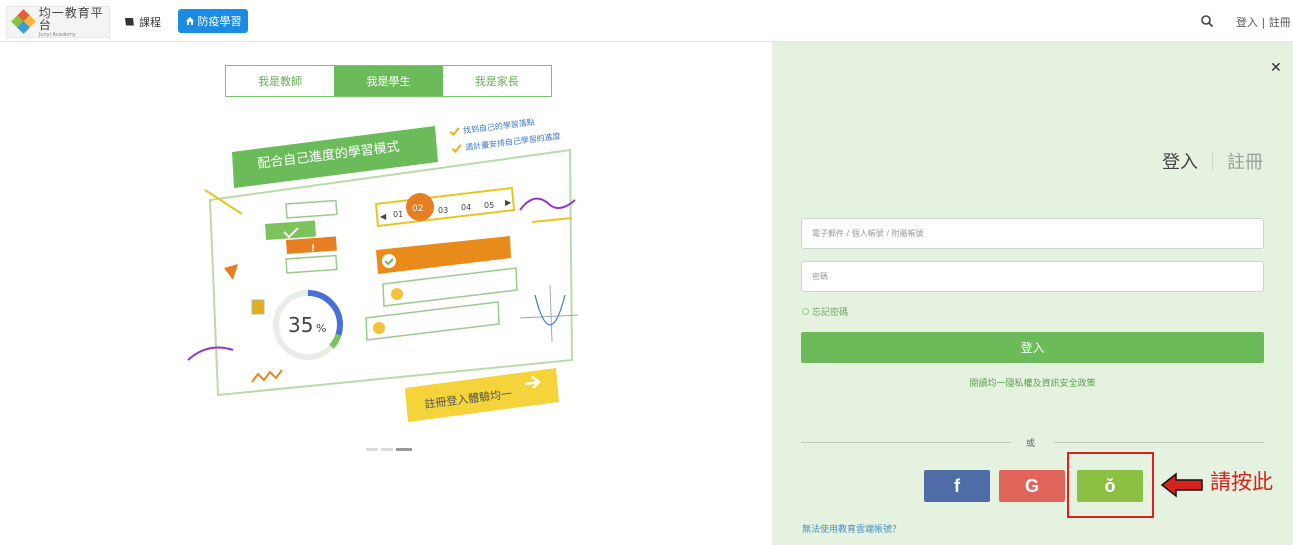 The width and height of the screenshot is (1293, 545). I want to click on beaker-icon, so click(258, 307).